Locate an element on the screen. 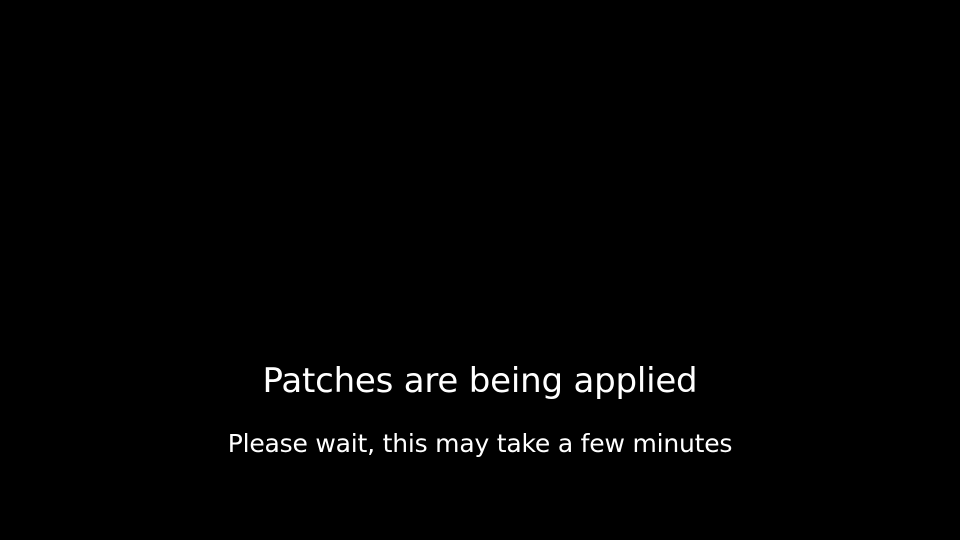 This screenshot has height=540, width=960. status-subline: Please wait, this may take a few minutes is located at coordinates (480, 443).